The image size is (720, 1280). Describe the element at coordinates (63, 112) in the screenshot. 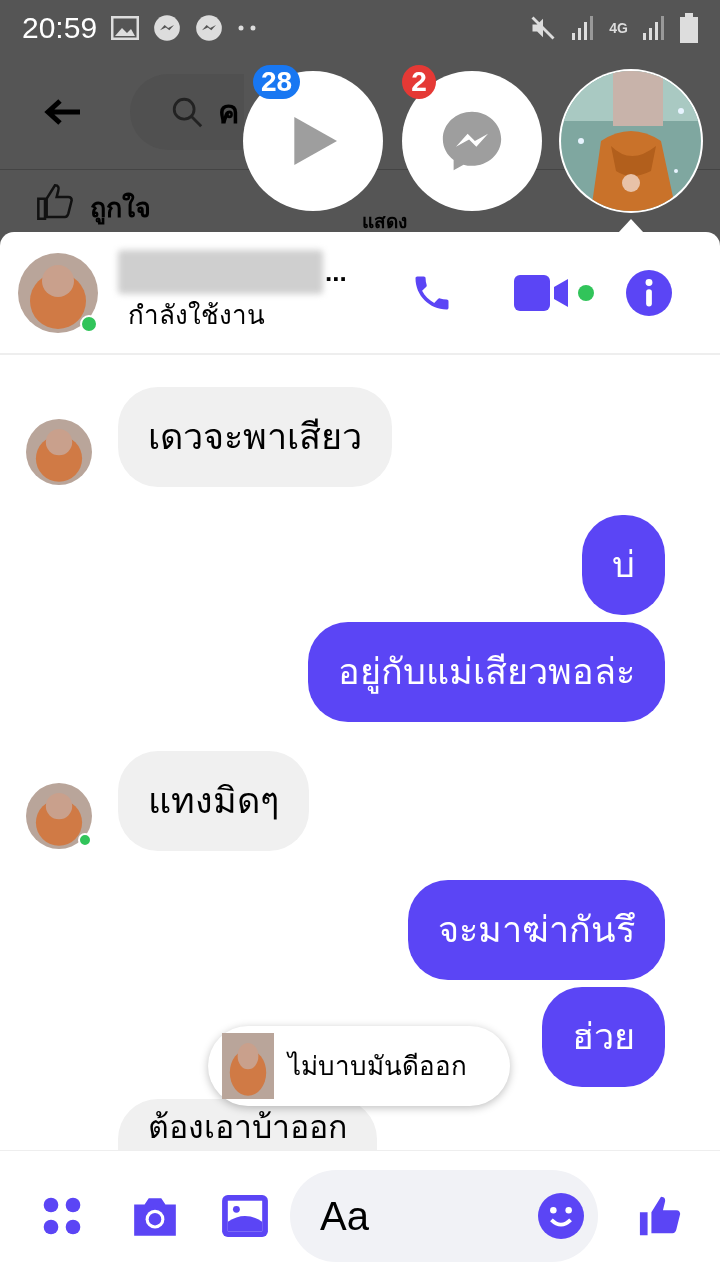

I see `back-arrow-icon` at that location.